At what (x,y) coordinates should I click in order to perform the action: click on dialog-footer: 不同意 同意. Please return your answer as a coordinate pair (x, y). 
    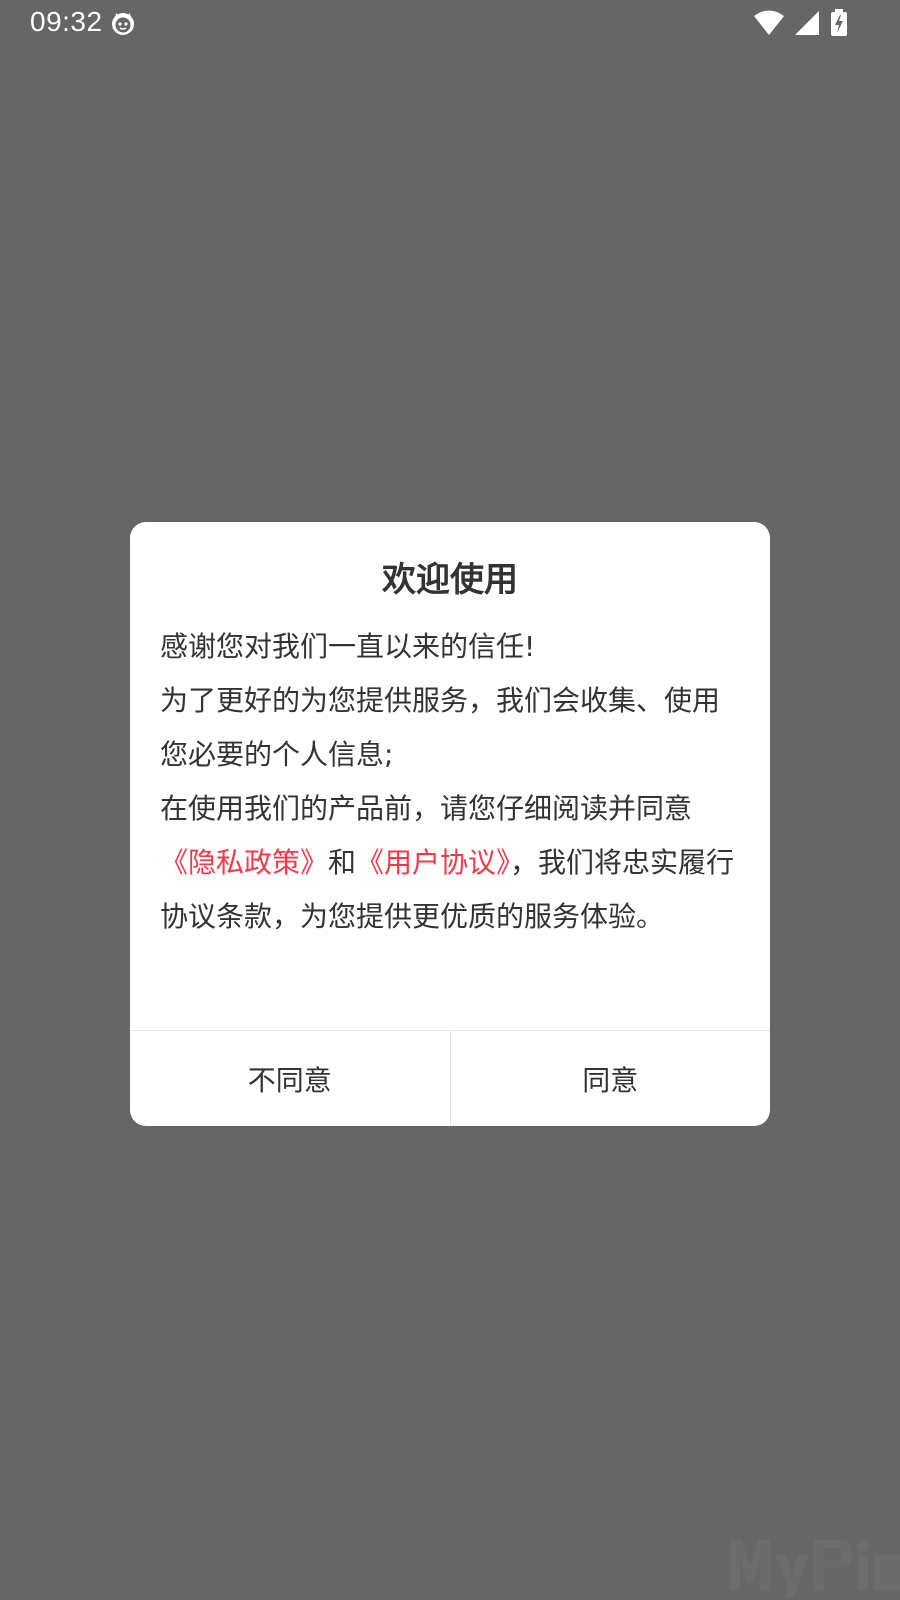
    Looking at the image, I should click on (450, 1078).